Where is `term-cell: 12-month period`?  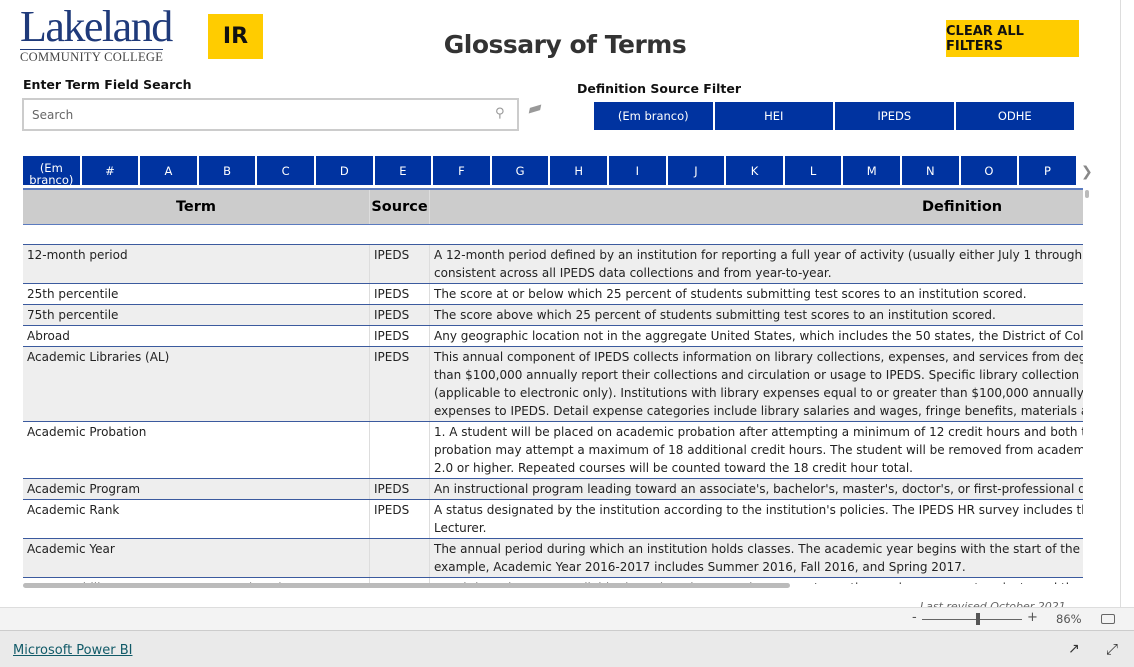 term-cell: 12-month period is located at coordinates (77, 255).